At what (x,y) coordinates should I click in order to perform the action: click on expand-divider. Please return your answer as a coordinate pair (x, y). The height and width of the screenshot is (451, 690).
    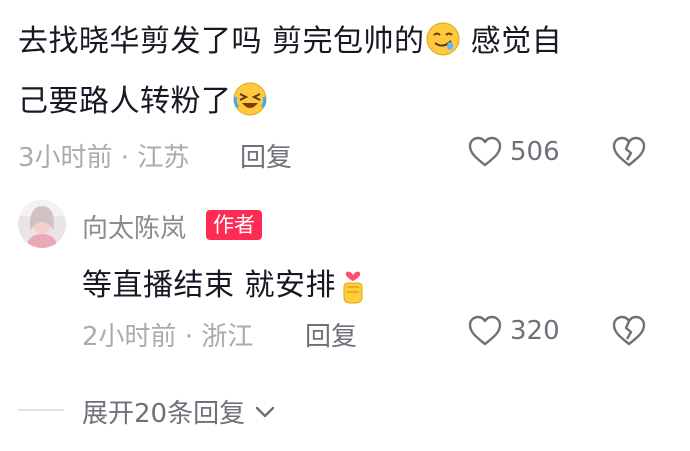
    Looking at the image, I should click on (41, 410).